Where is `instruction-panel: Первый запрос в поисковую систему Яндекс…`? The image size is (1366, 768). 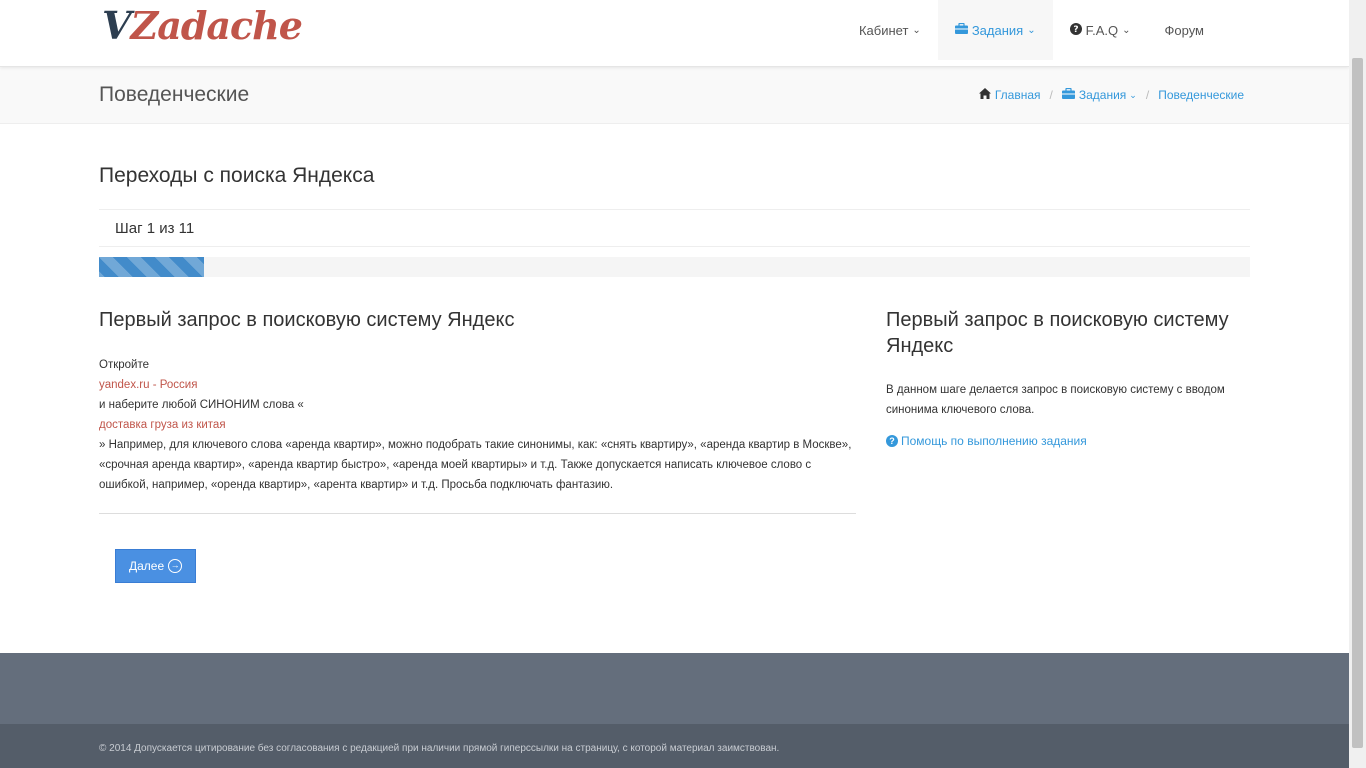 instruction-panel: Первый запрос в поисковую систему Яндекс… is located at coordinates (477, 401).